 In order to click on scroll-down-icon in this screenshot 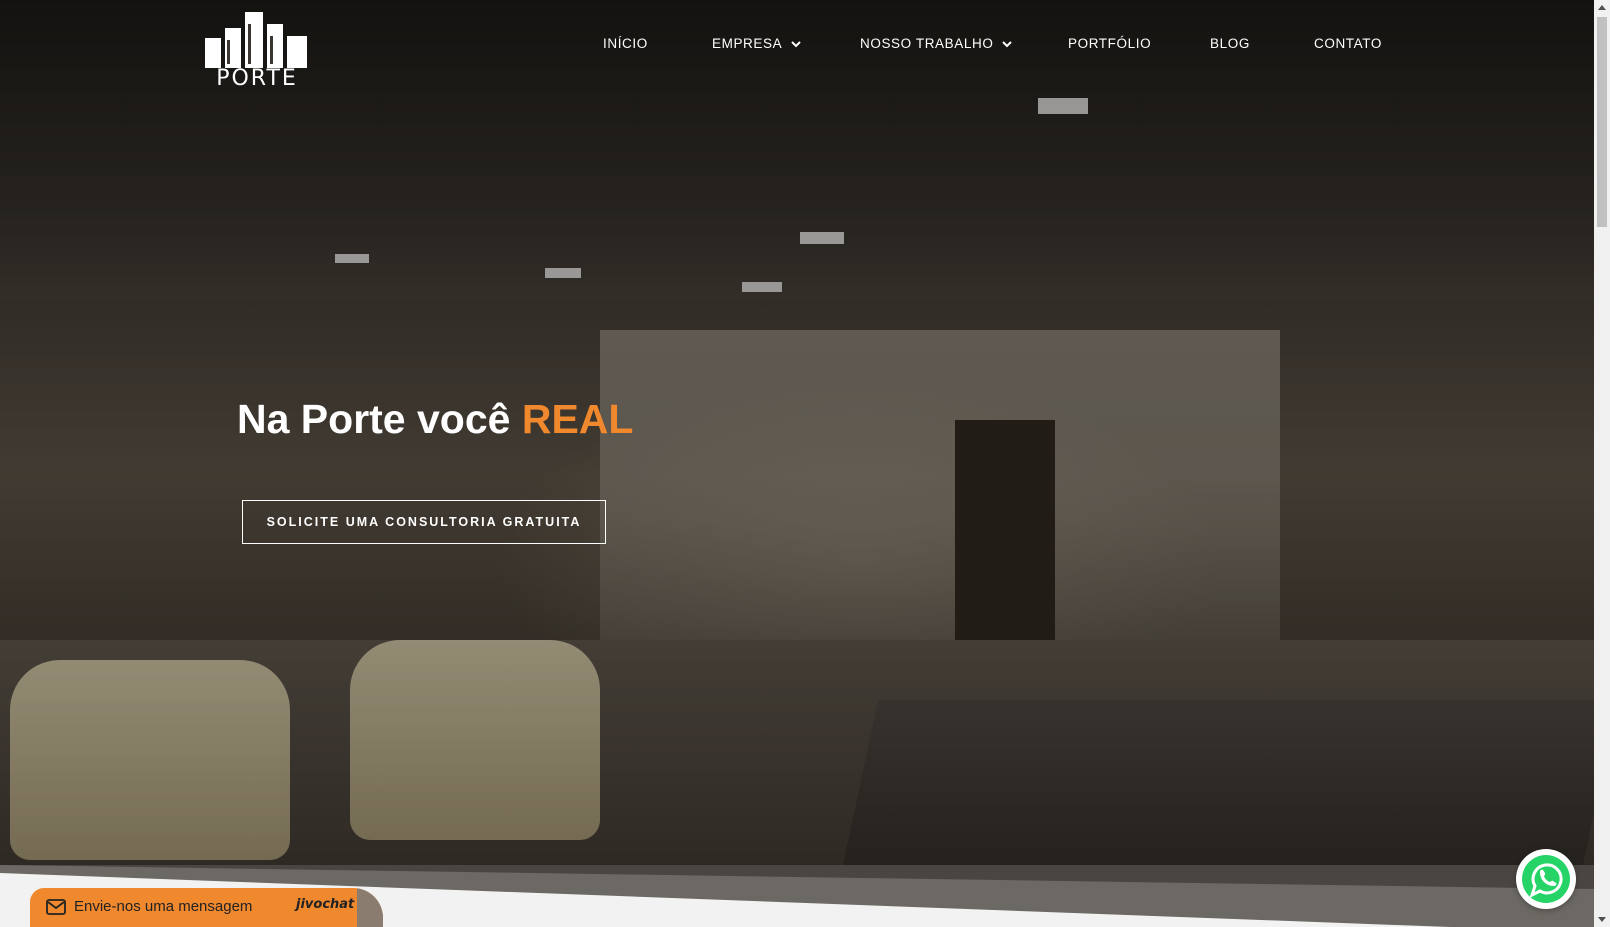, I will do `click(1602, 919)`.